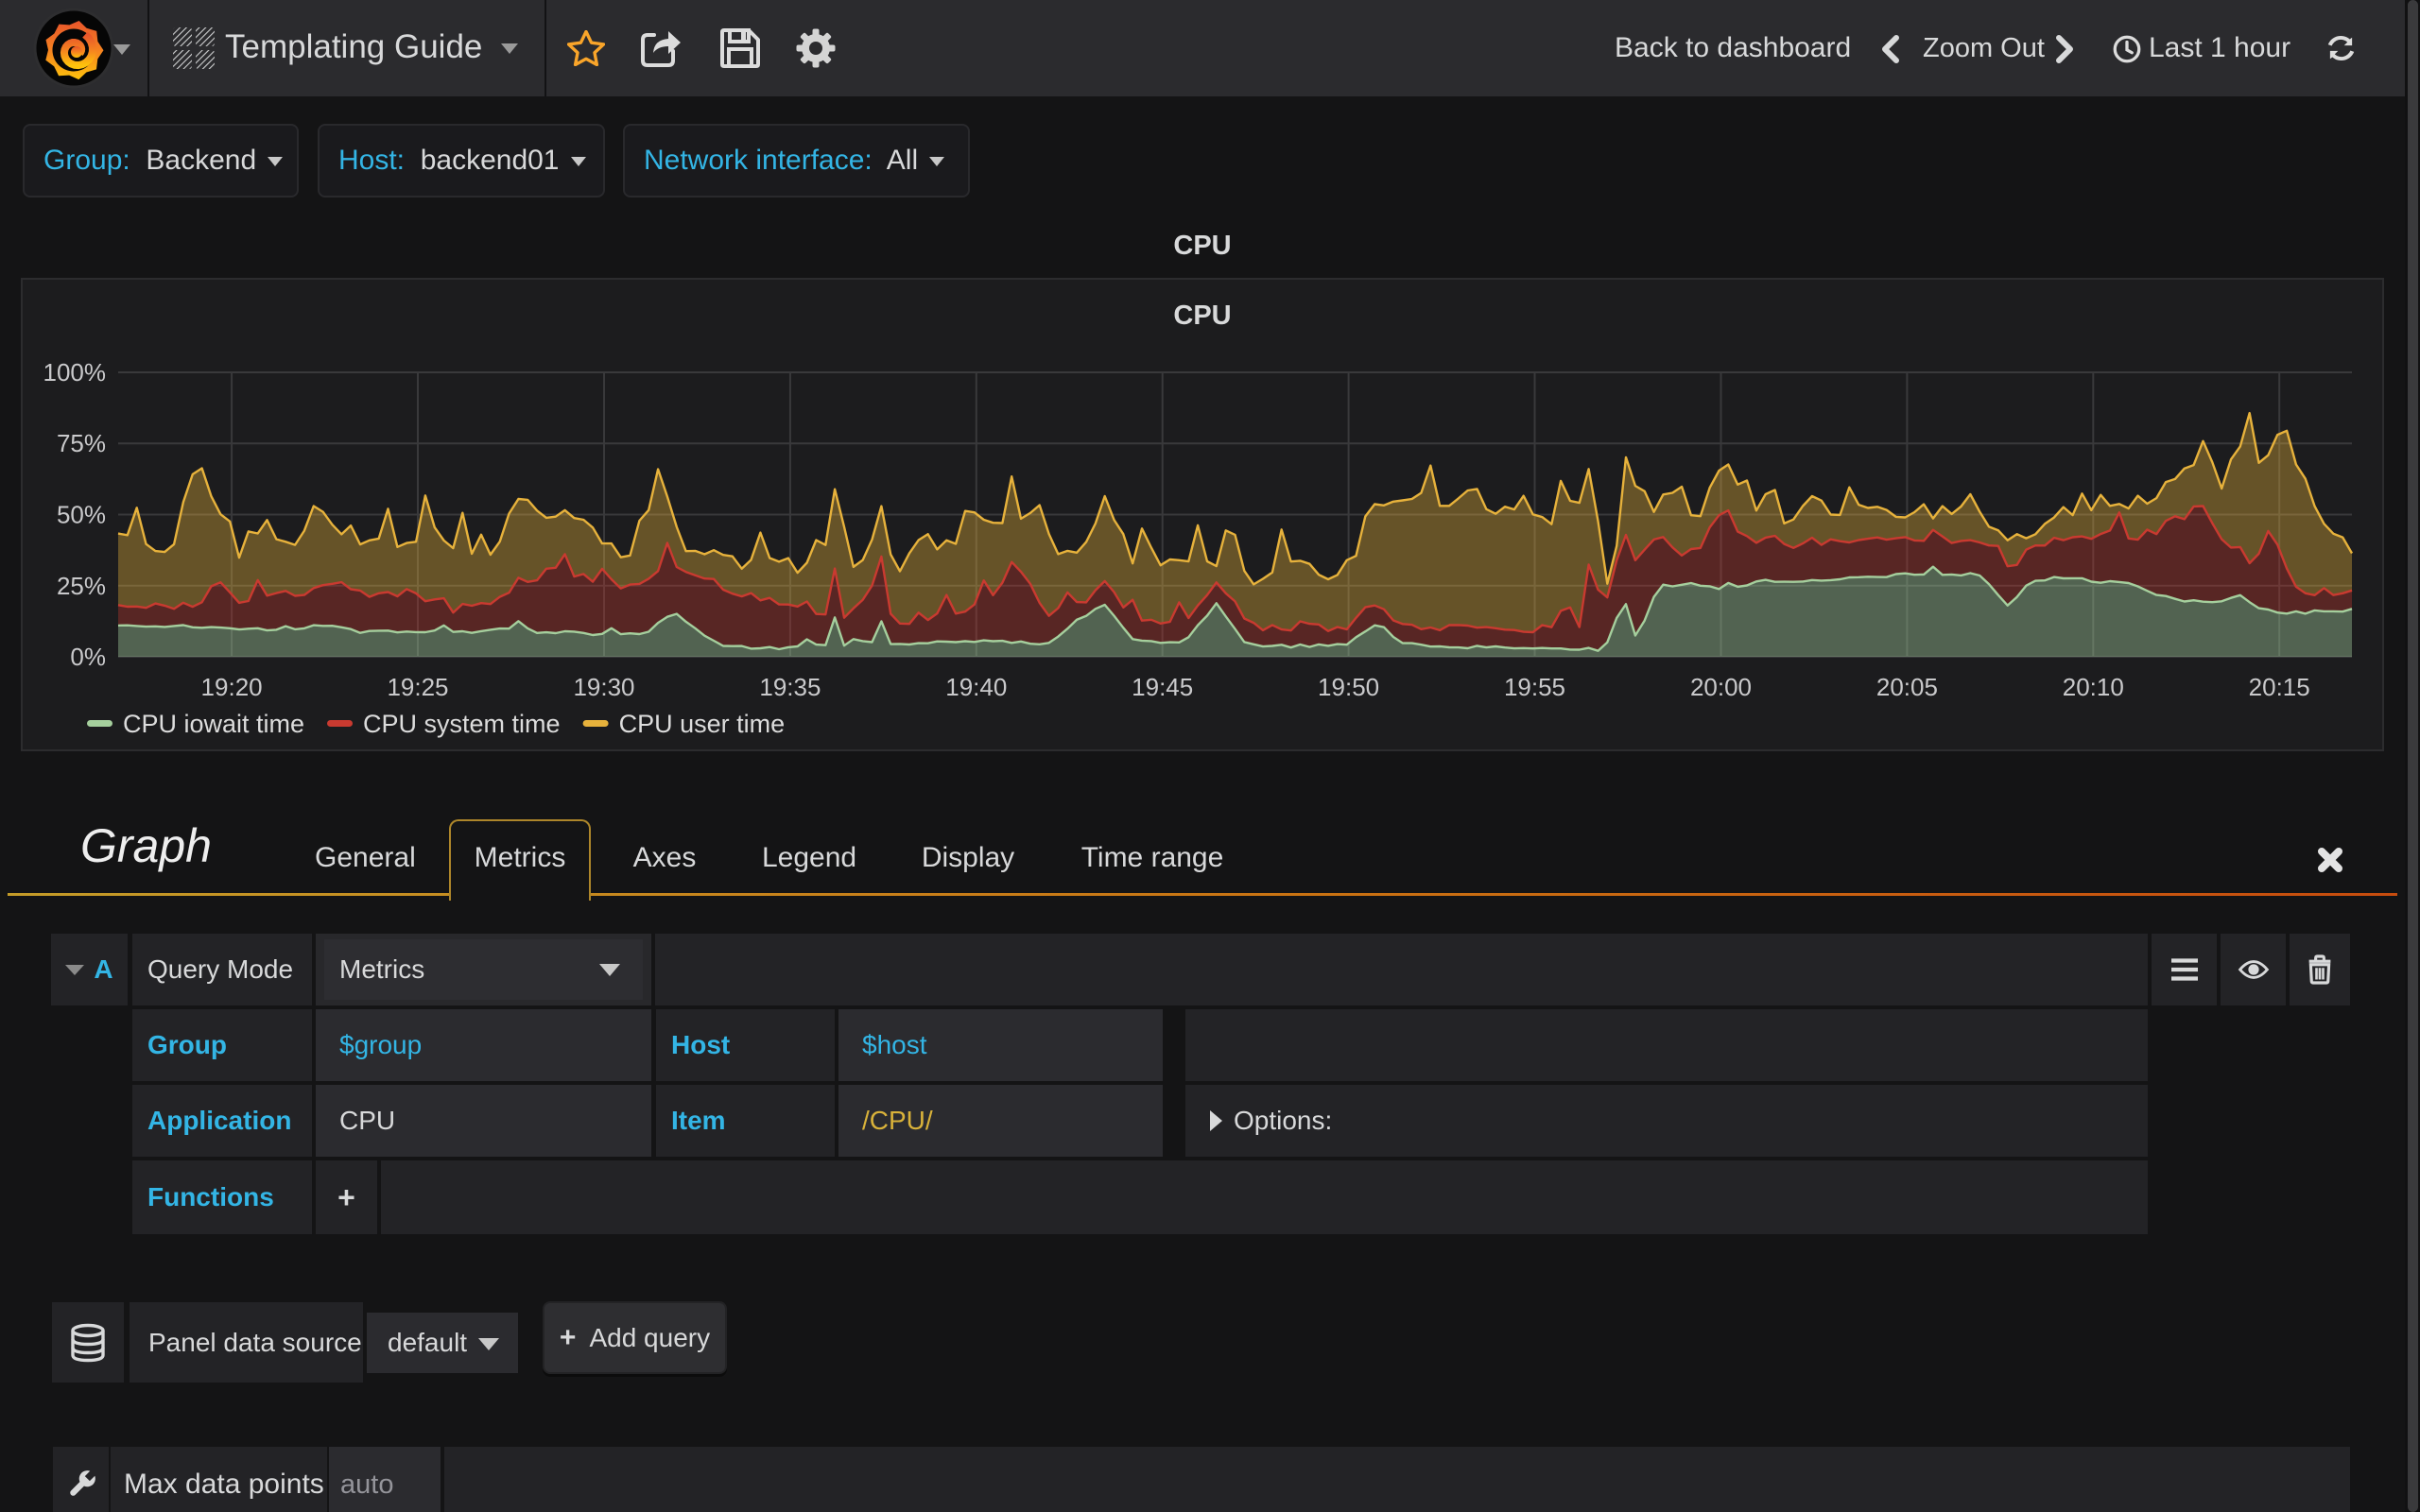 The height and width of the screenshot is (1512, 2420). Describe the element at coordinates (462, 724) in the screenshot. I see `svg-text: CPU system time` at that location.